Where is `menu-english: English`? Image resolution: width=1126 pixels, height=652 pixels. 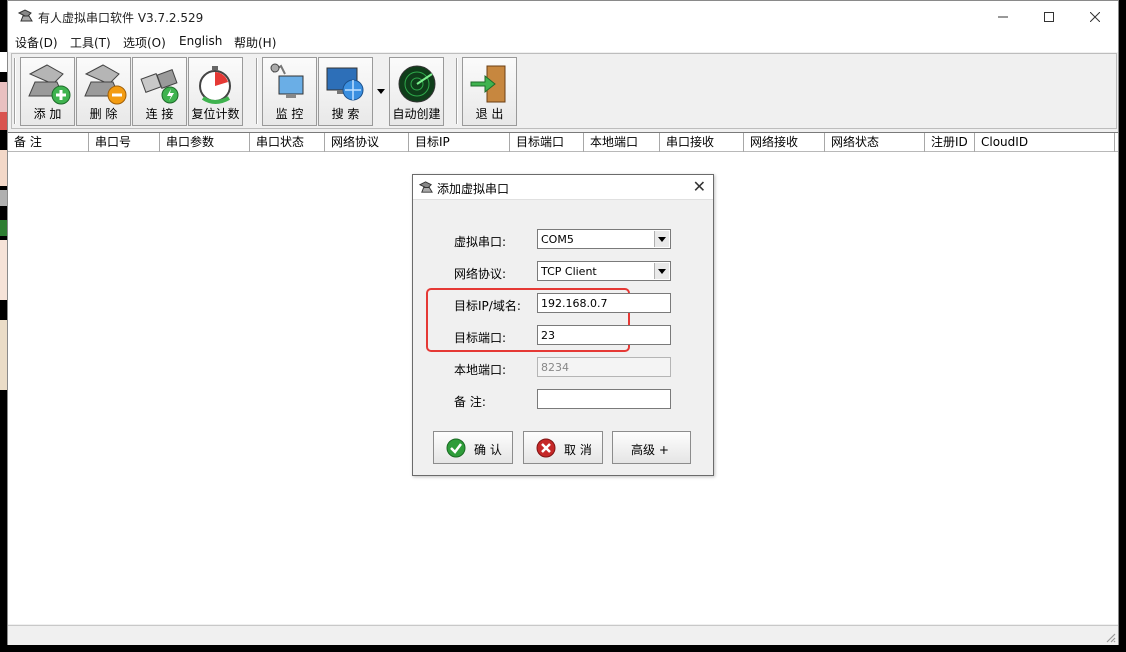
menu-english: English is located at coordinates (200, 41).